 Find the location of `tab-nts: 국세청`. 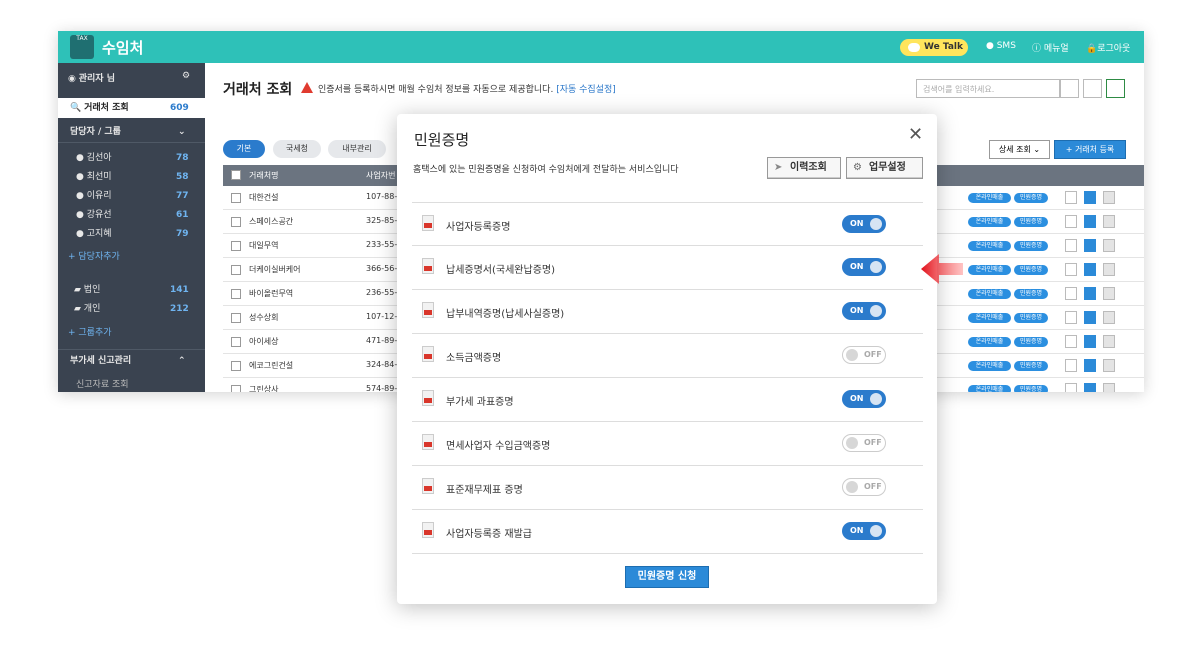

tab-nts: 국세청 is located at coordinates (297, 149).